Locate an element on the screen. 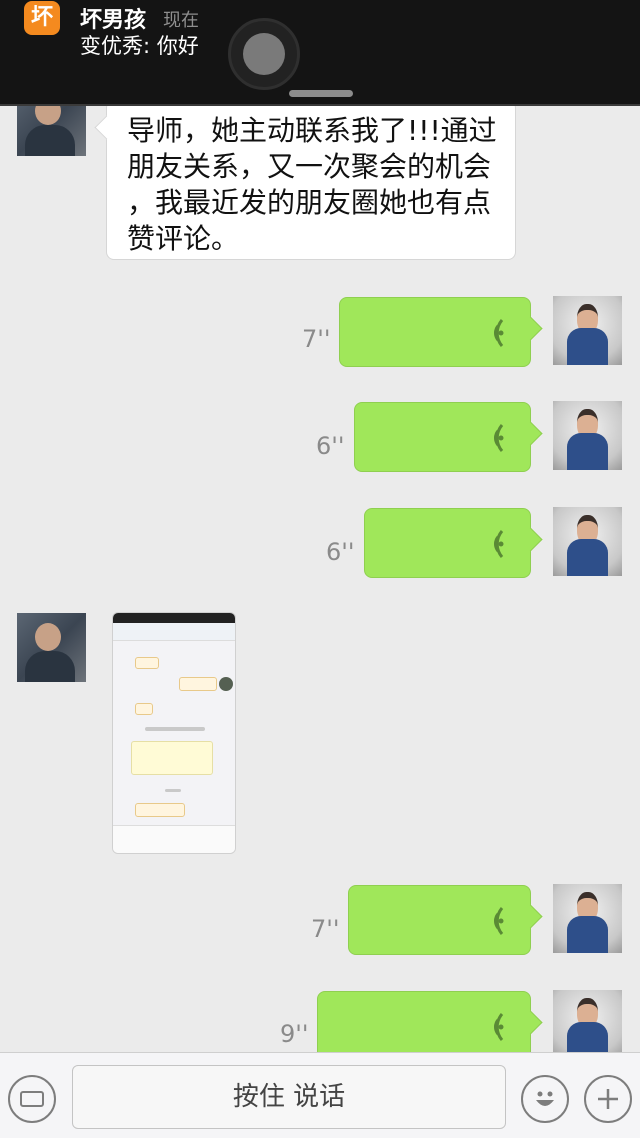  emoji-icon is located at coordinates (545, 1098).